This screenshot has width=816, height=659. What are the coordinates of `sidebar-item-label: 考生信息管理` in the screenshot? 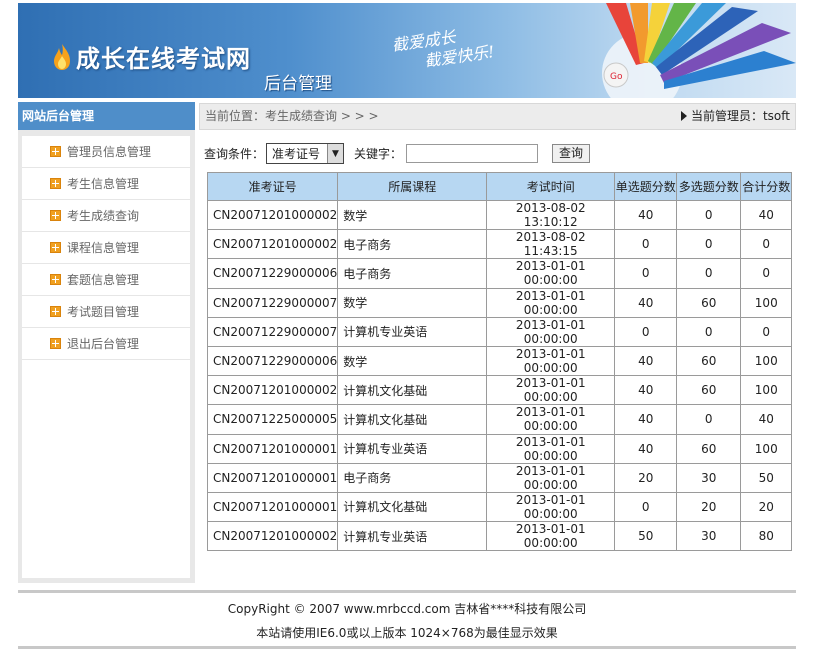 It's located at (103, 184).